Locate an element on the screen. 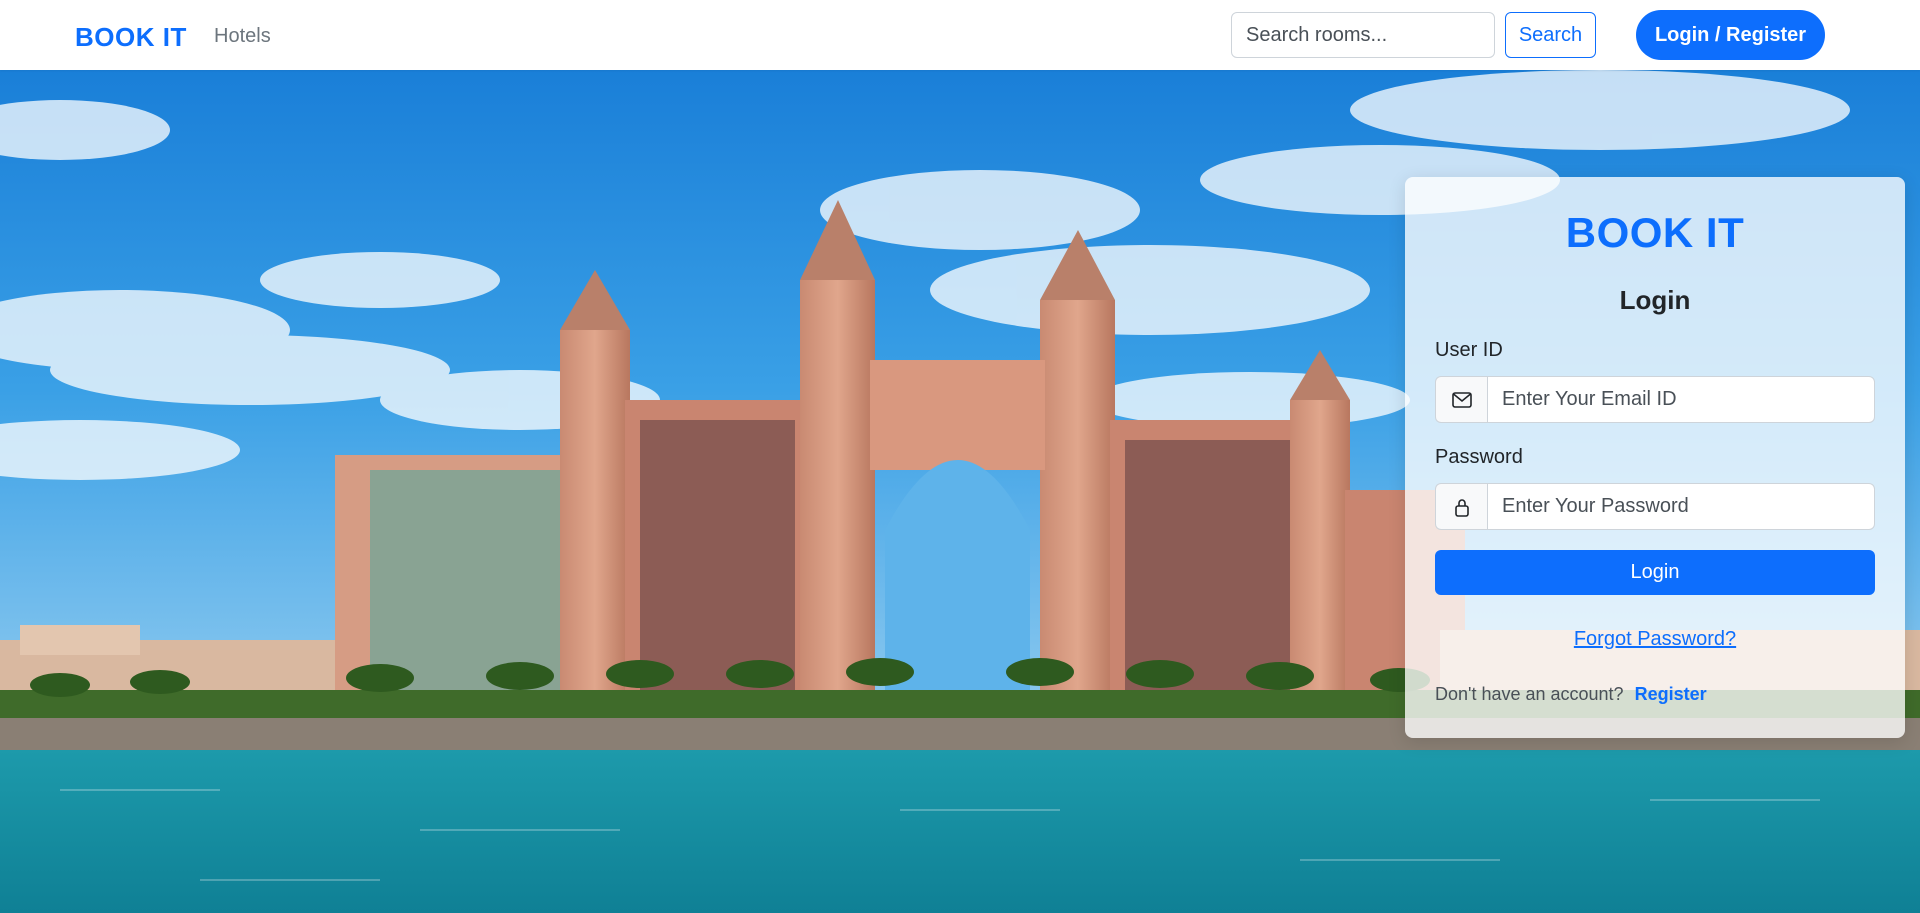 The height and width of the screenshot is (913, 1920). search-button: Search is located at coordinates (1550, 35).